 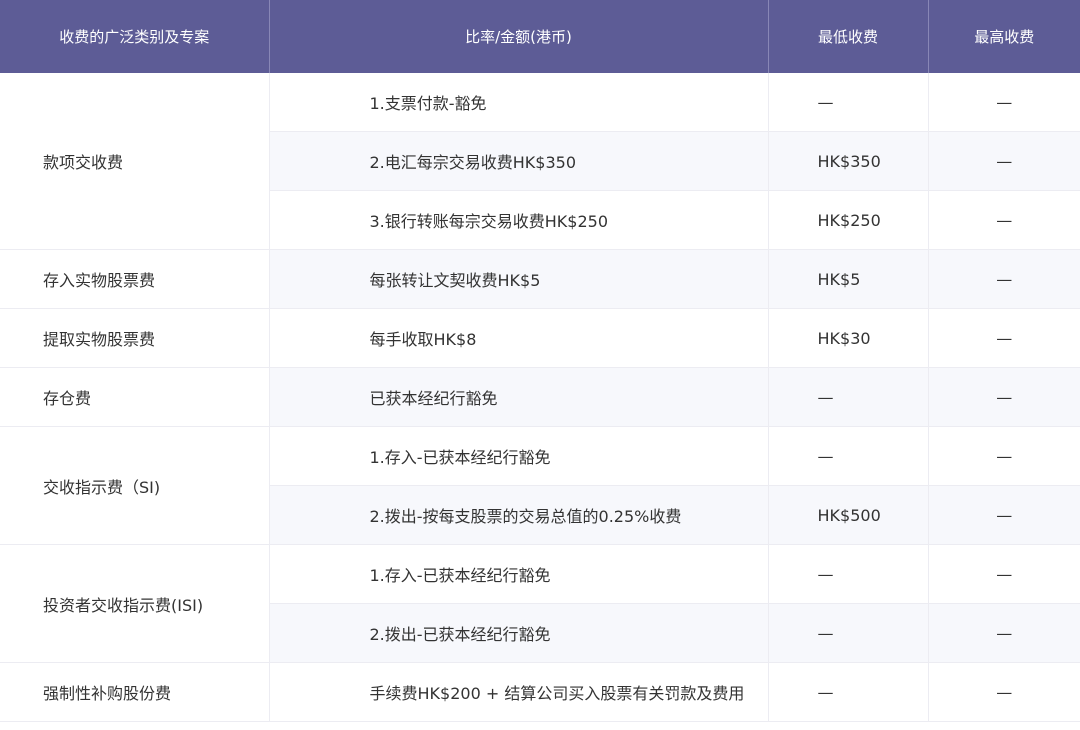 What do you see at coordinates (518, 692) in the screenshot?
I see `rate-cell: 手续费HK$200 + 结算公司买入股票有关罚款及费用` at bounding box center [518, 692].